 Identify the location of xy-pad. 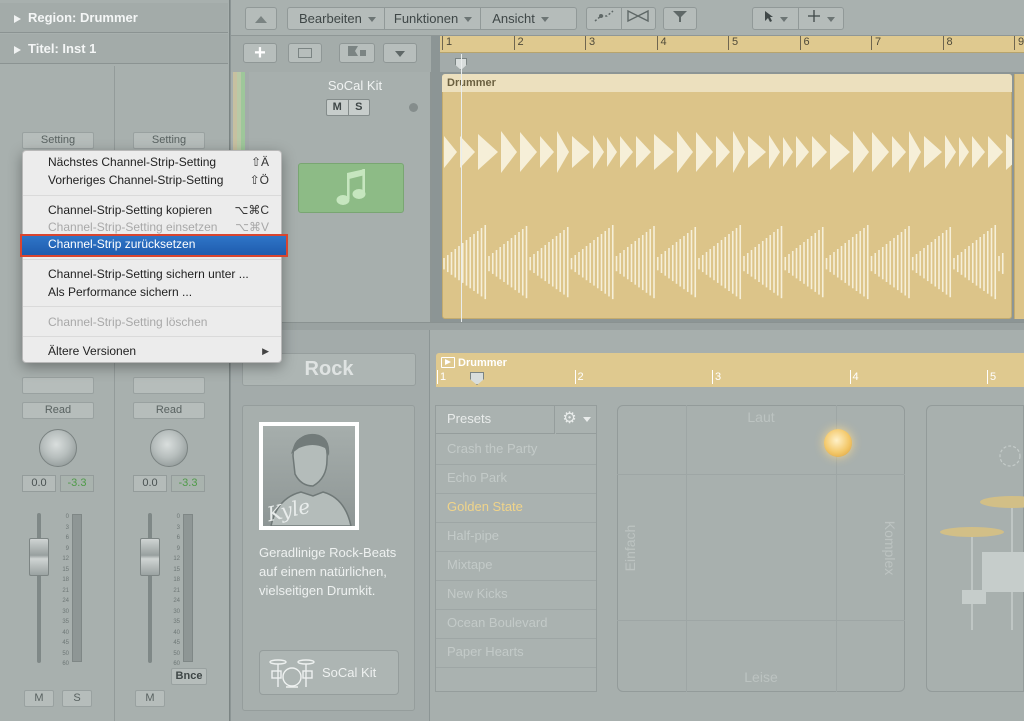
(761, 548).